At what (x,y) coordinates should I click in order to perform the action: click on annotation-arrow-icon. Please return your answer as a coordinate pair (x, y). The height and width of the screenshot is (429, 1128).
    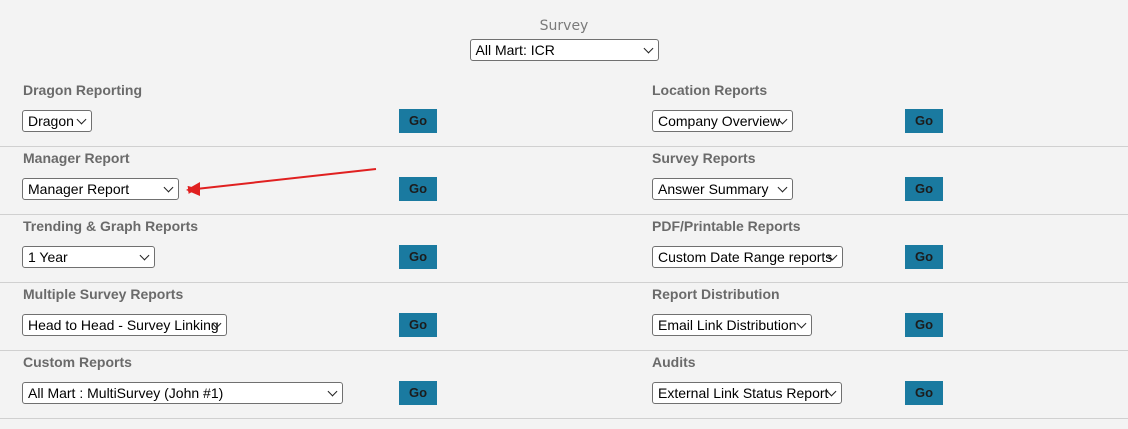
    Looking at the image, I should click on (281, 182).